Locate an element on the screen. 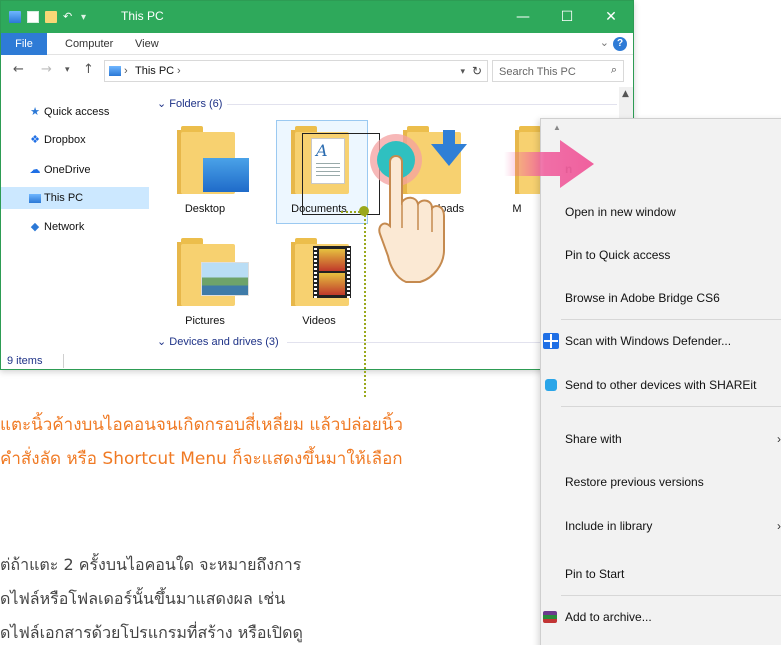  body-text-line: ดไฟล์หรือโฟลเดอร์นั้นขึ้นมาแสดงผล เช่น is located at coordinates (143, 598).